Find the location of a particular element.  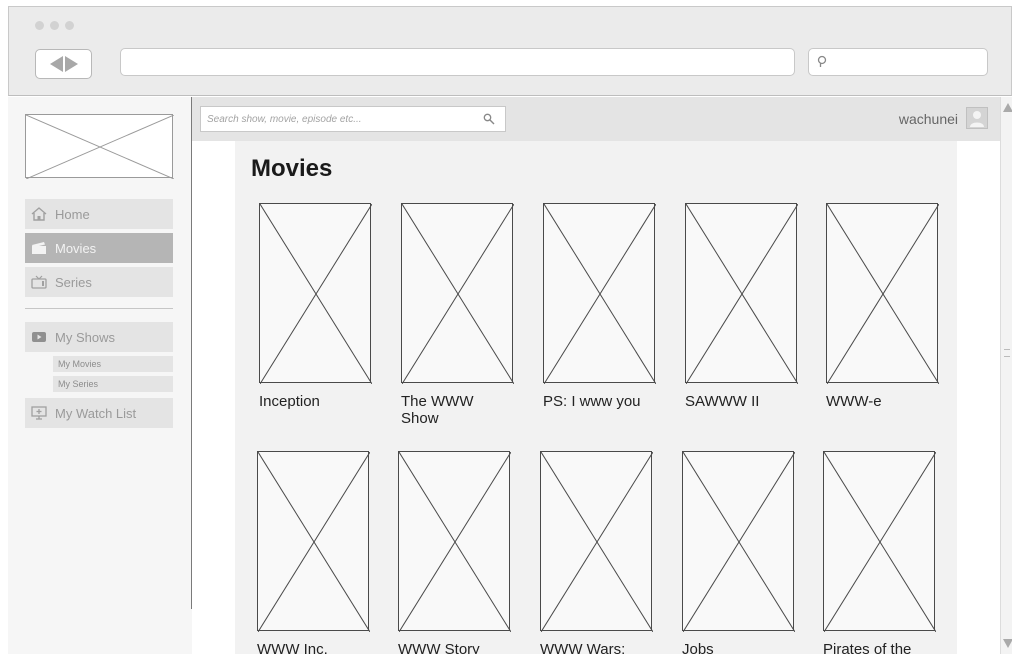

movie-title: WWW Story is located at coordinates (439, 647).